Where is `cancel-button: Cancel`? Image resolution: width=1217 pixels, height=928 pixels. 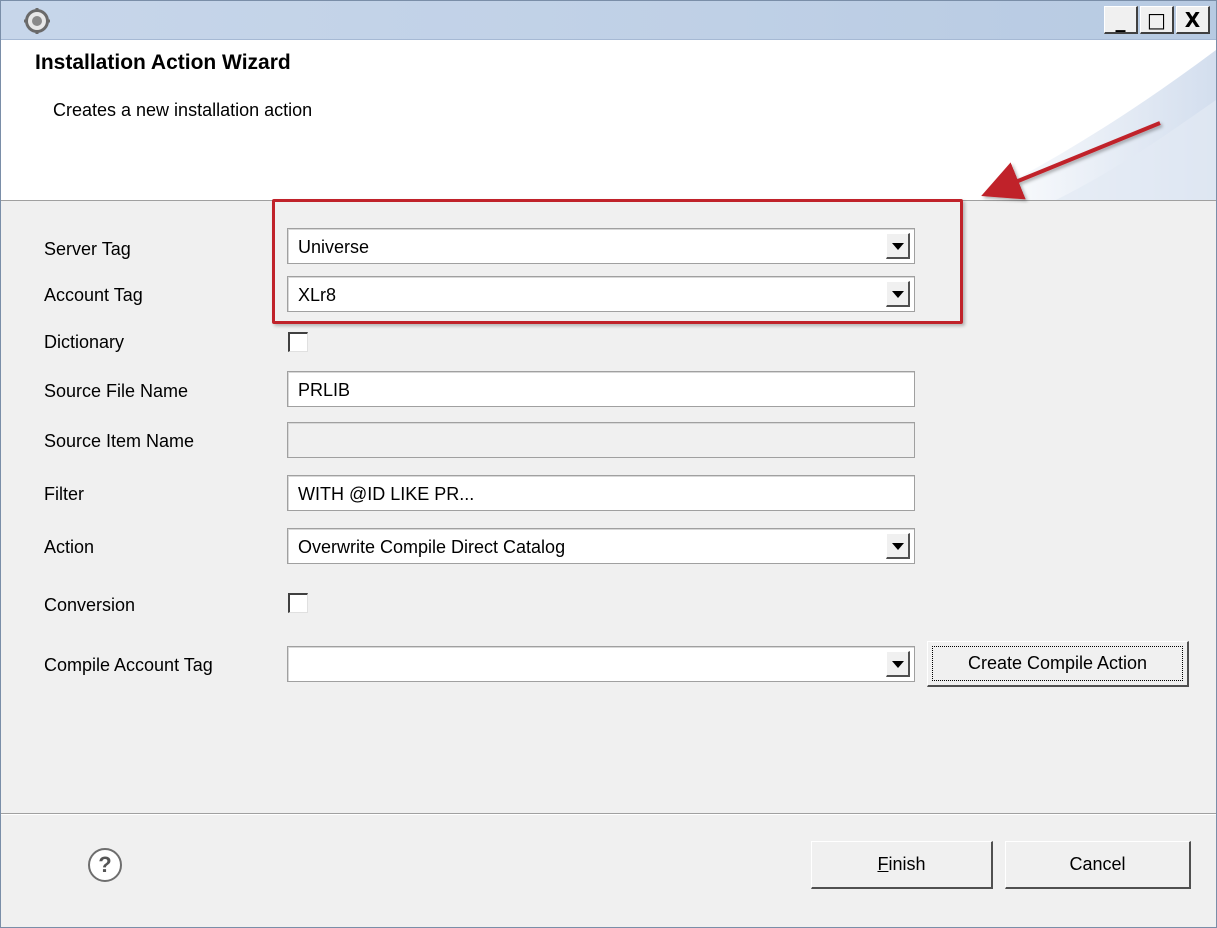
cancel-button: Cancel is located at coordinates (1098, 865).